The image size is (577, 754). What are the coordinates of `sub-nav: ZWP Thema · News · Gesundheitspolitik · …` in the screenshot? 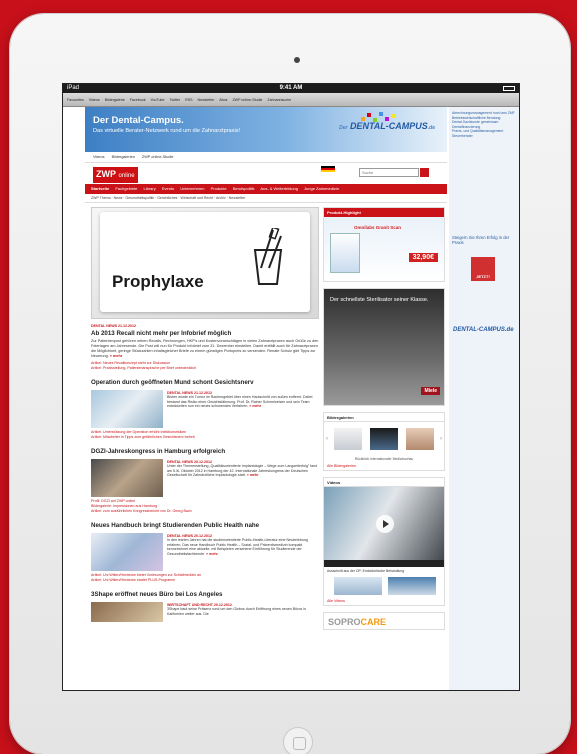 It's located at (266, 198).